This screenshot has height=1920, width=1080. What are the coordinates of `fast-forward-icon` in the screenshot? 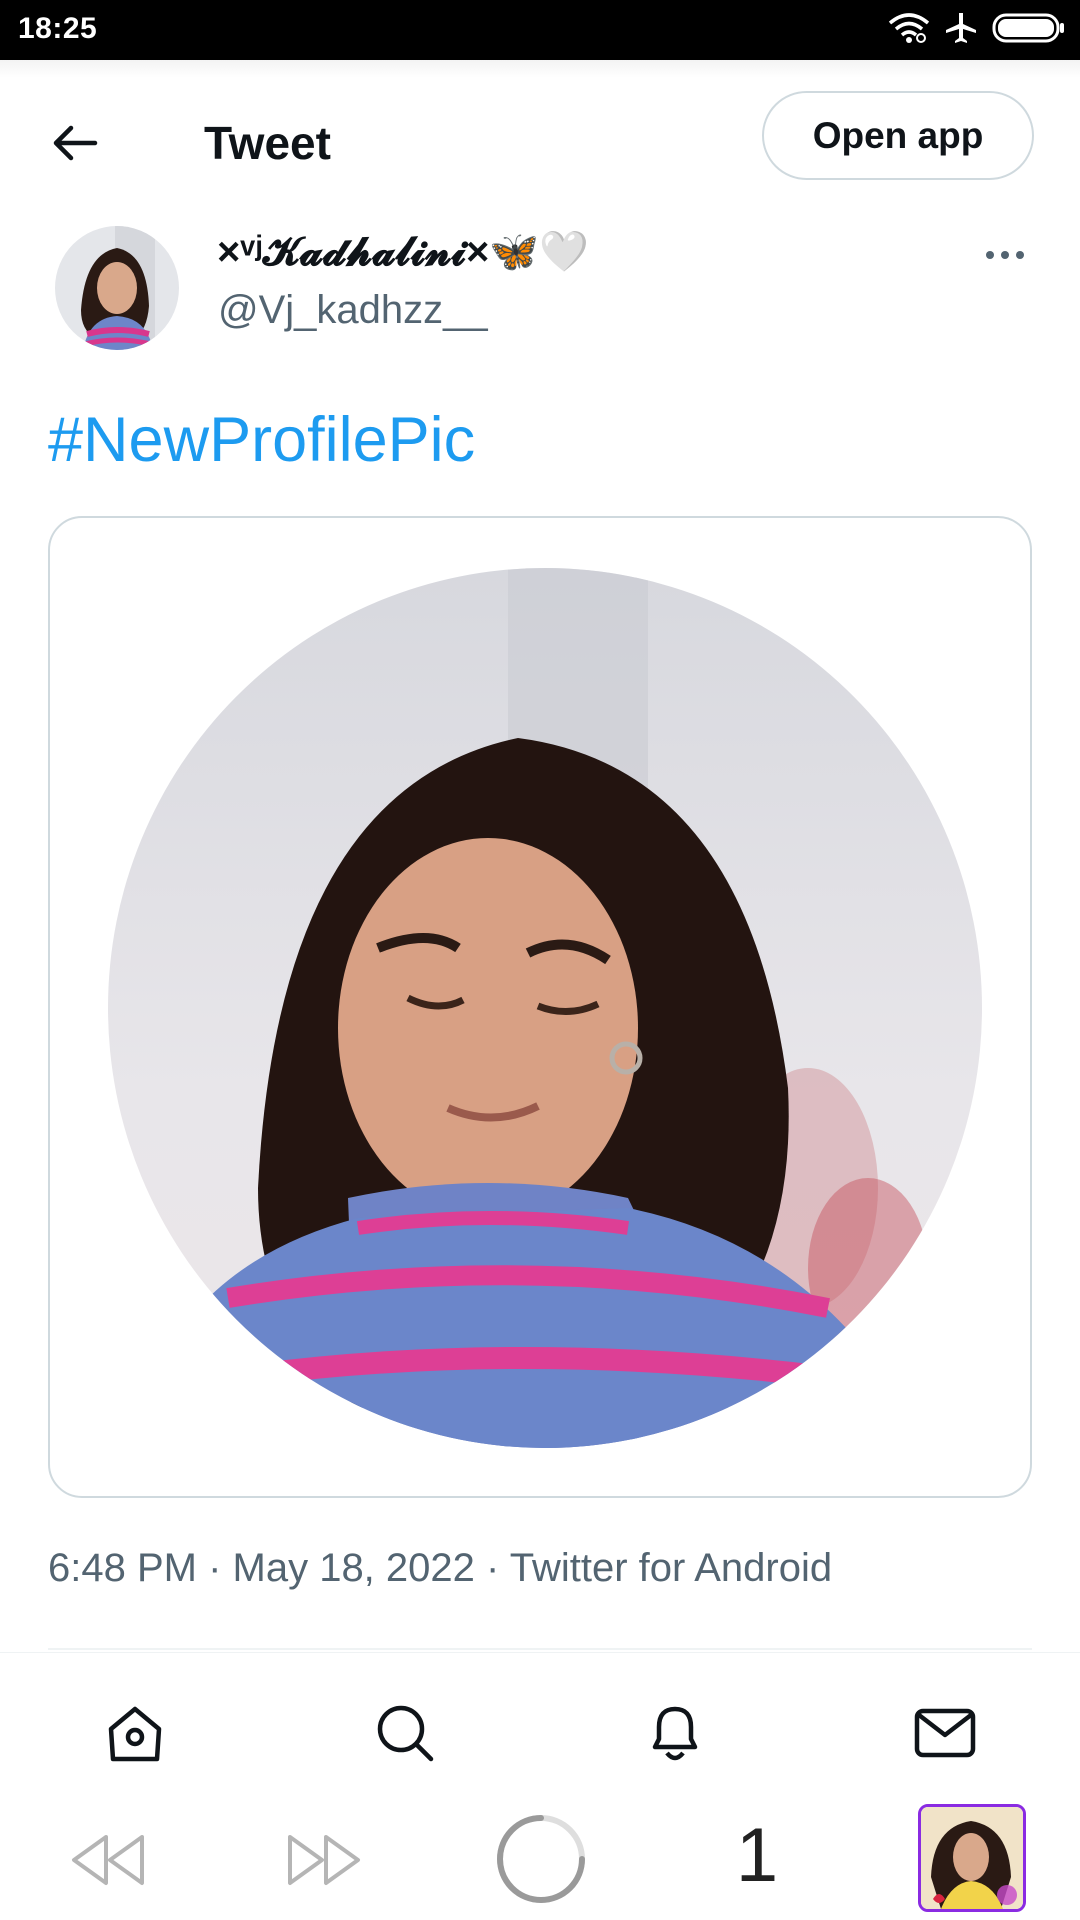 It's located at (324, 1860).